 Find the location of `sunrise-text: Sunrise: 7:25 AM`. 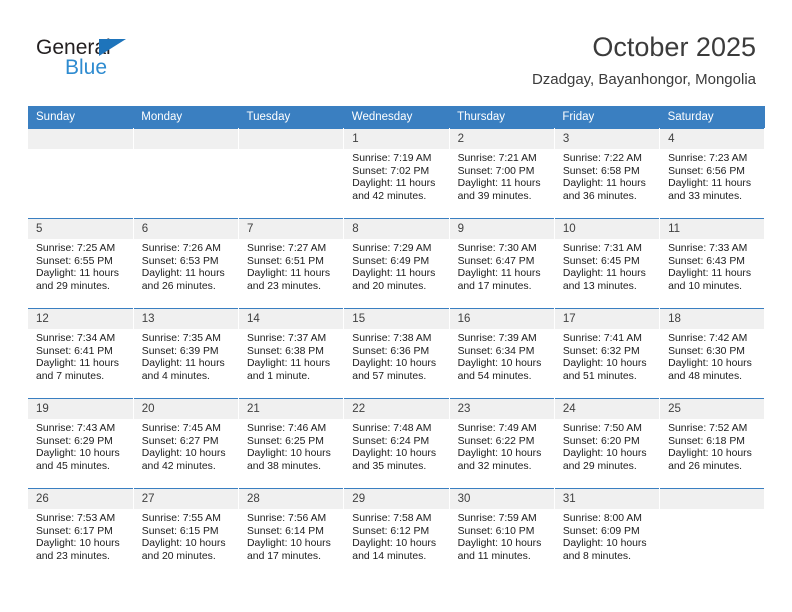

sunrise-text: Sunrise: 7:25 AM is located at coordinates (76, 248).